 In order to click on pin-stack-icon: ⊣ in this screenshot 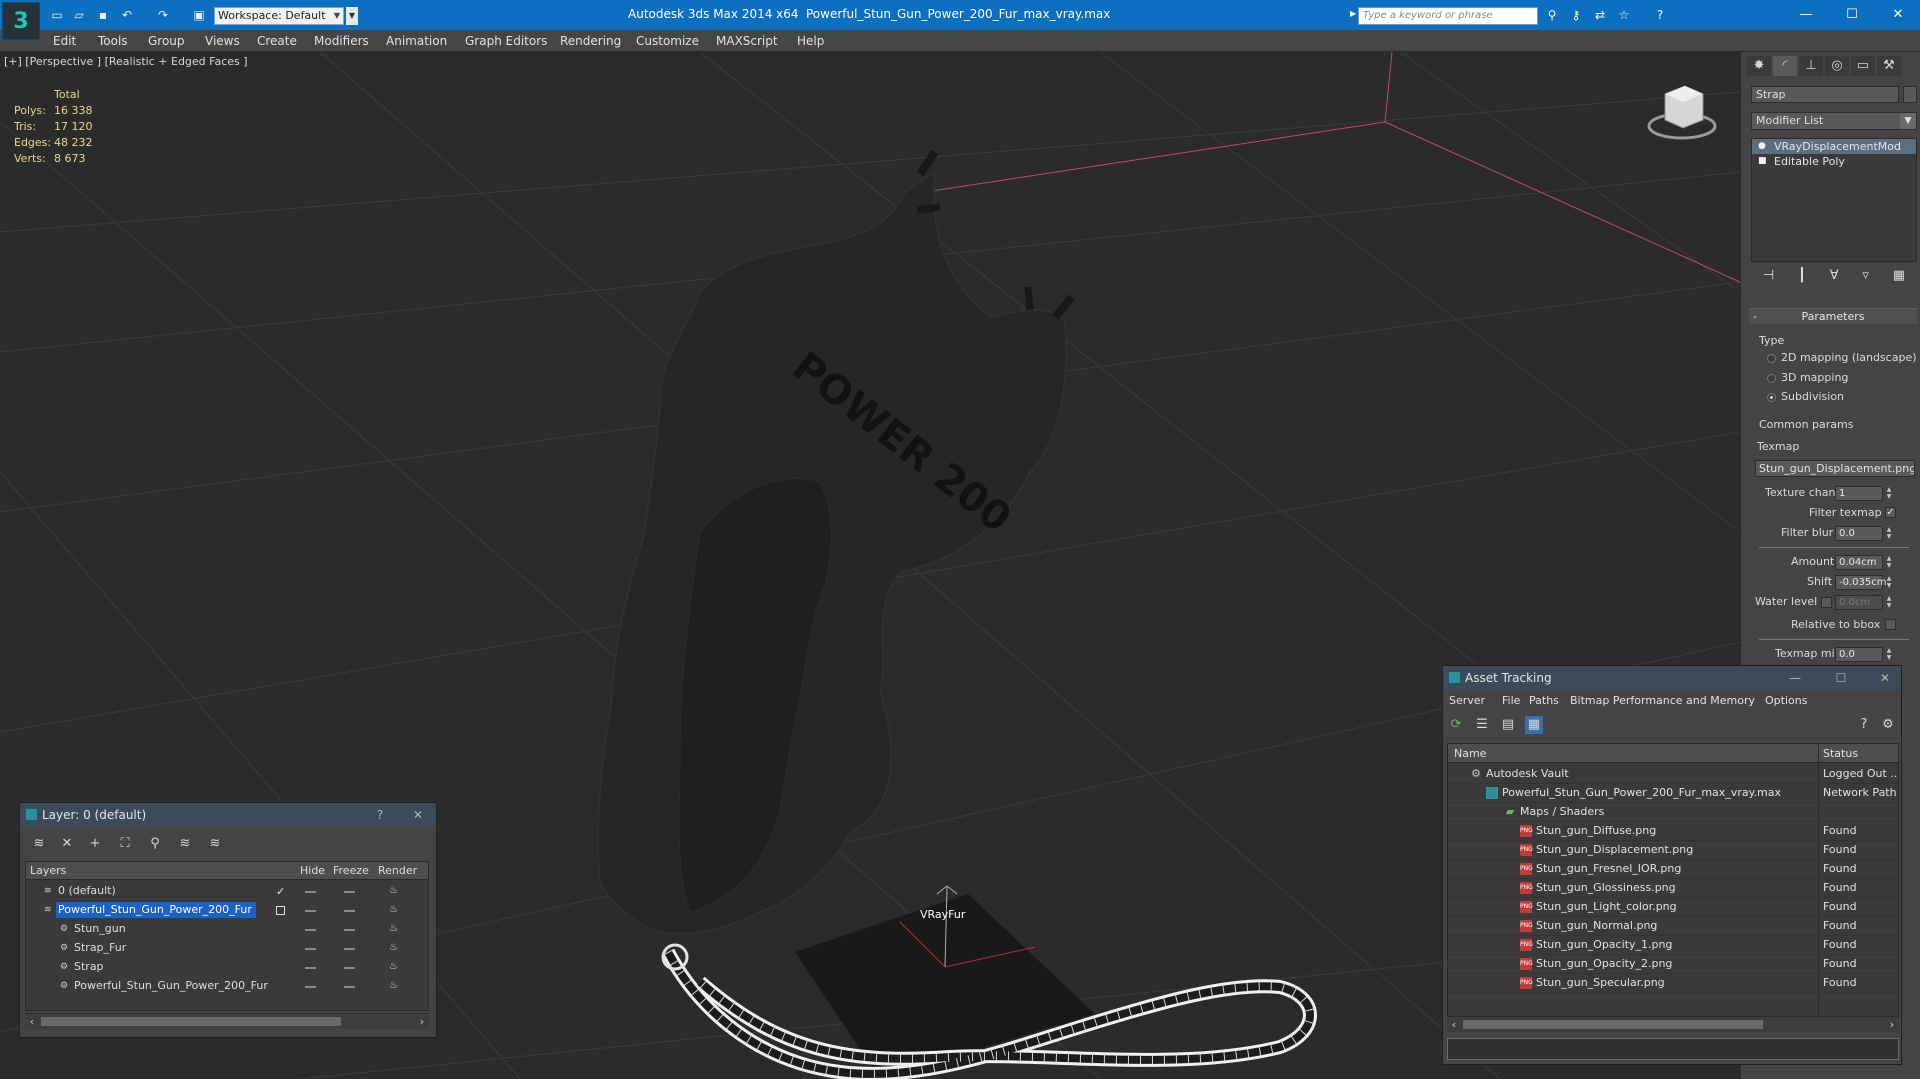, I will do `click(1768, 278)`.